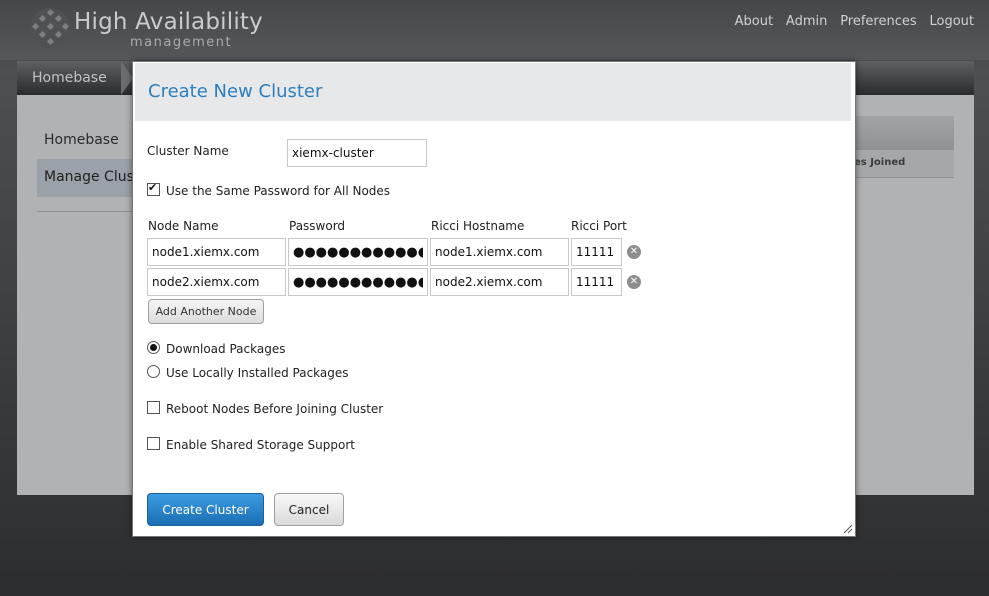 The image size is (989, 596). I want to click on dialog-title: Create New Cluster, so click(235, 91).